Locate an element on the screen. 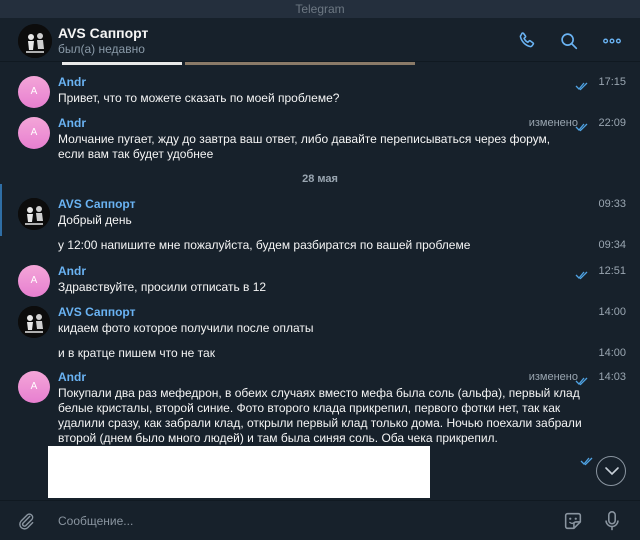 This screenshot has height=540, width=640. message-composer is located at coordinates (320, 520).